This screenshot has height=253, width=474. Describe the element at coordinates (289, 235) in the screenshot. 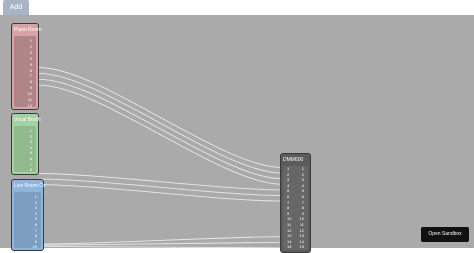

I see `mixer-input-port: 13` at that location.